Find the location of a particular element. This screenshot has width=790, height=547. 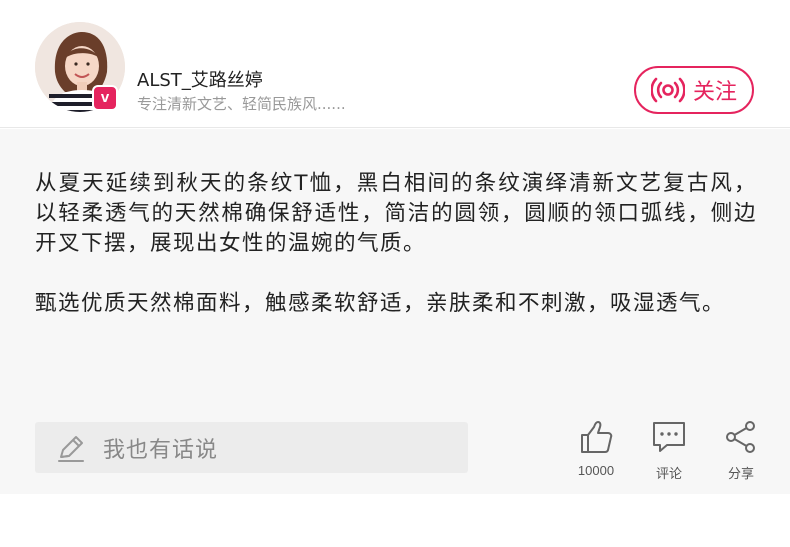

follow-label: 关注 is located at coordinates (714, 92).